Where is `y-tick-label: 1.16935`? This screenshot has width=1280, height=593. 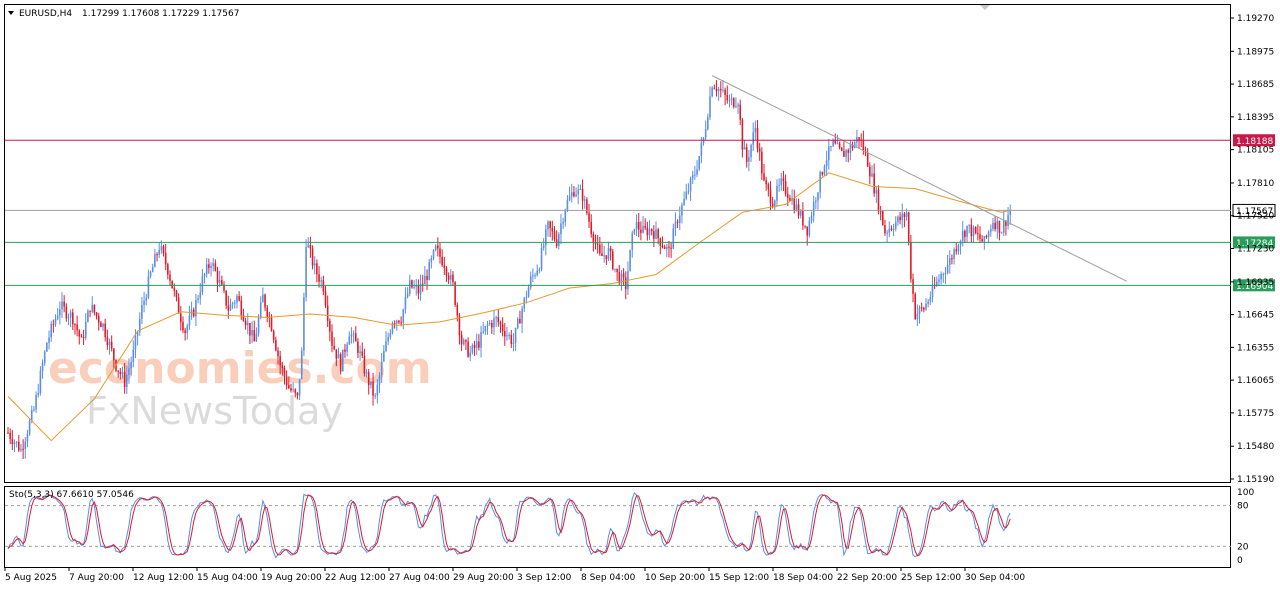
y-tick-label: 1.16935 is located at coordinates (1255, 283).